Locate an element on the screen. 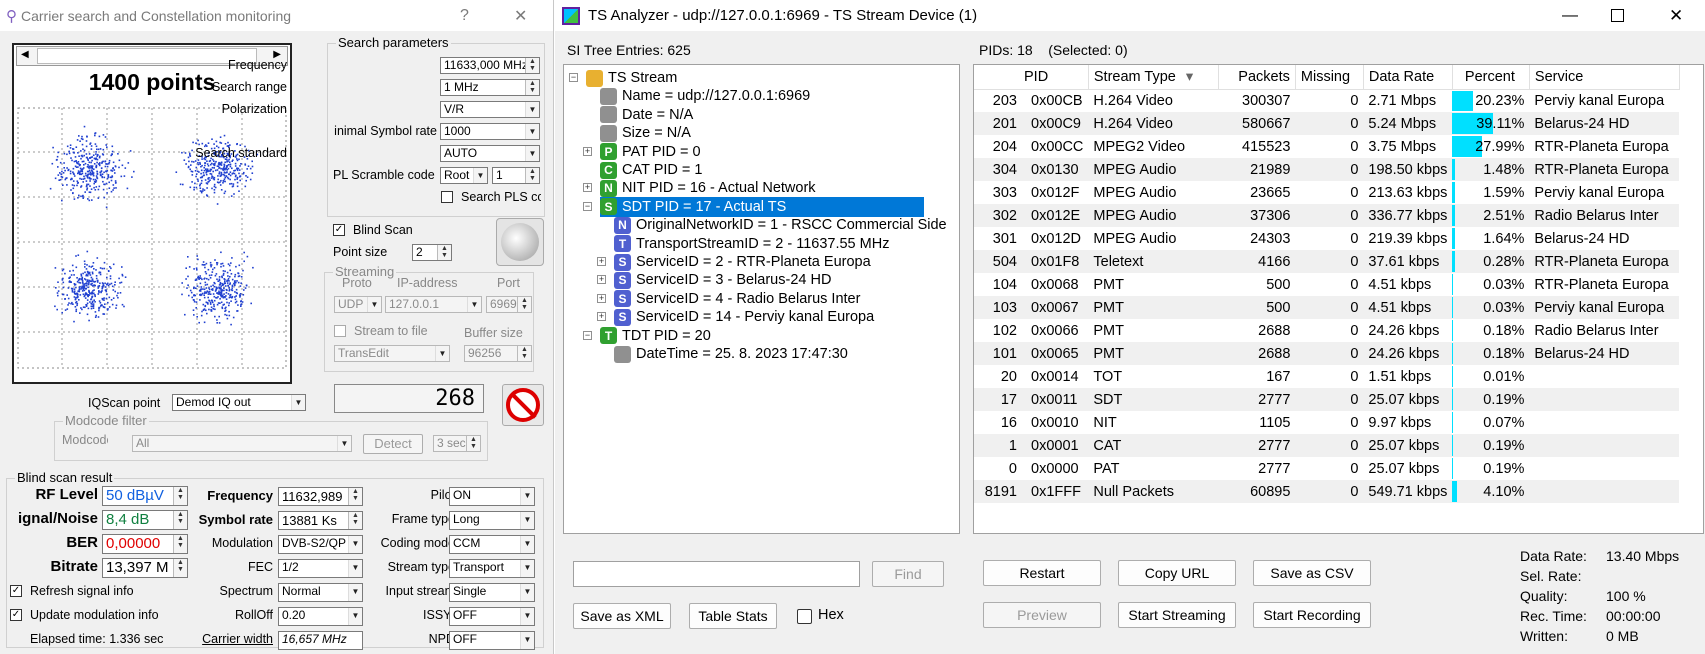  detect-seconds-input: 3 sec ▲ ▼ is located at coordinates (457, 443).